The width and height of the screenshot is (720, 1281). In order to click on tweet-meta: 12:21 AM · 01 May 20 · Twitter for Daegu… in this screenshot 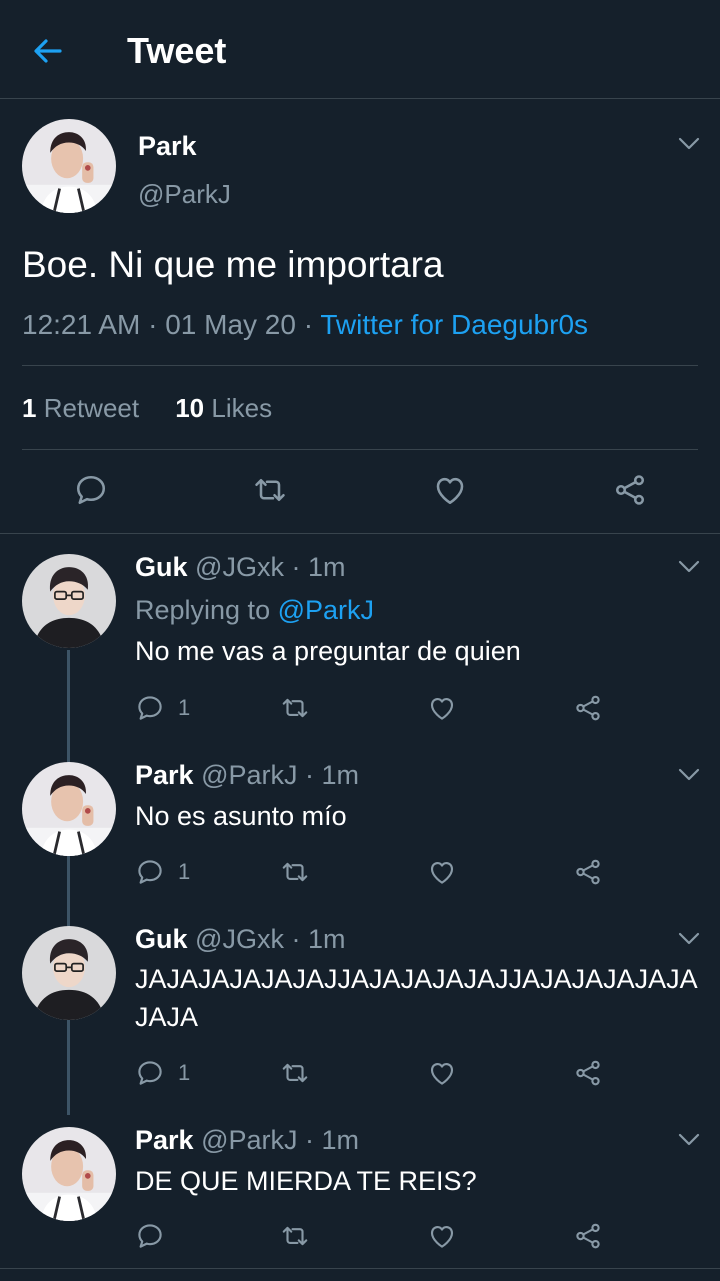, I will do `click(305, 325)`.